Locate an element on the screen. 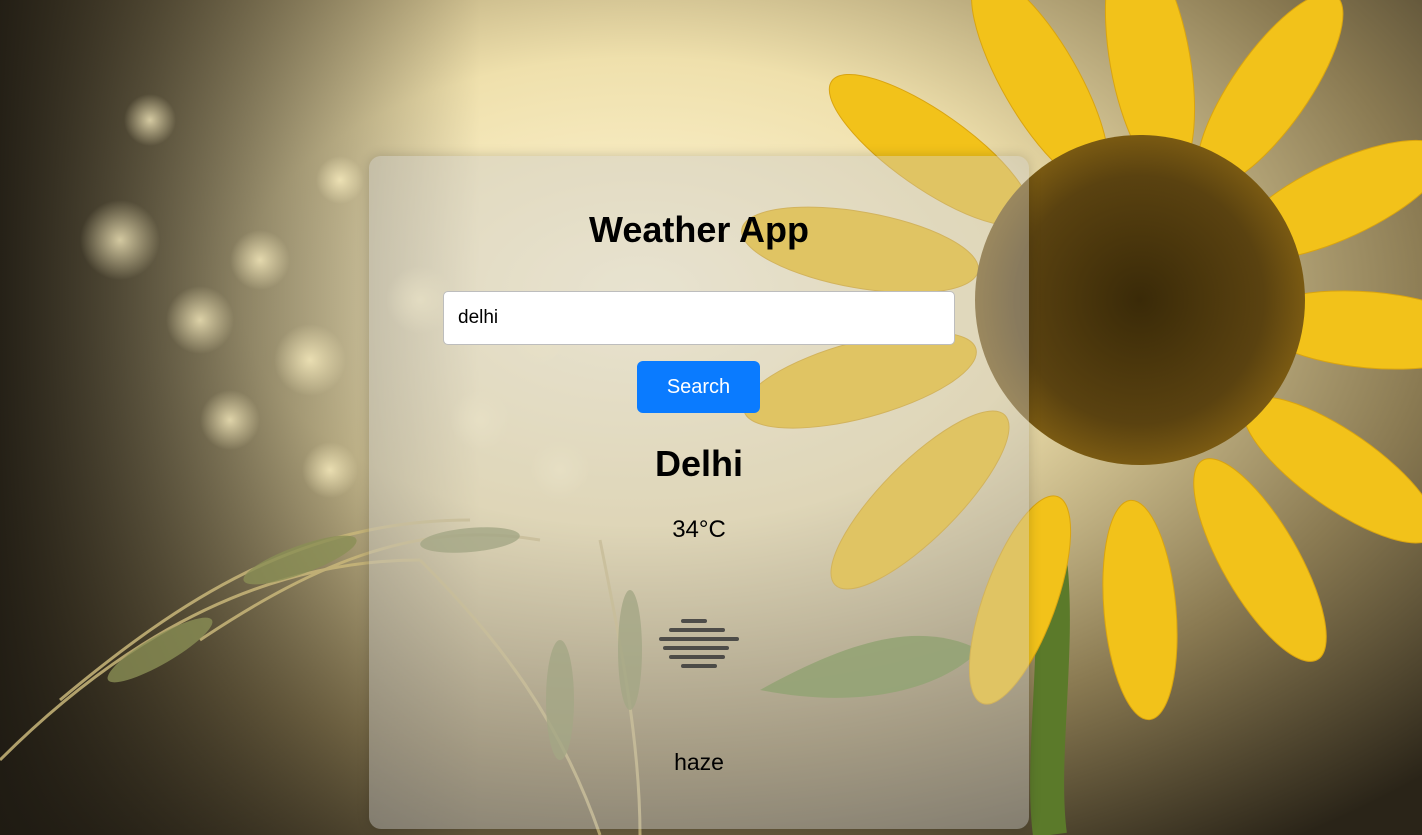 This screenshot has height=835, width=1422. weather-description: haze is located at coordinates (699, 762).